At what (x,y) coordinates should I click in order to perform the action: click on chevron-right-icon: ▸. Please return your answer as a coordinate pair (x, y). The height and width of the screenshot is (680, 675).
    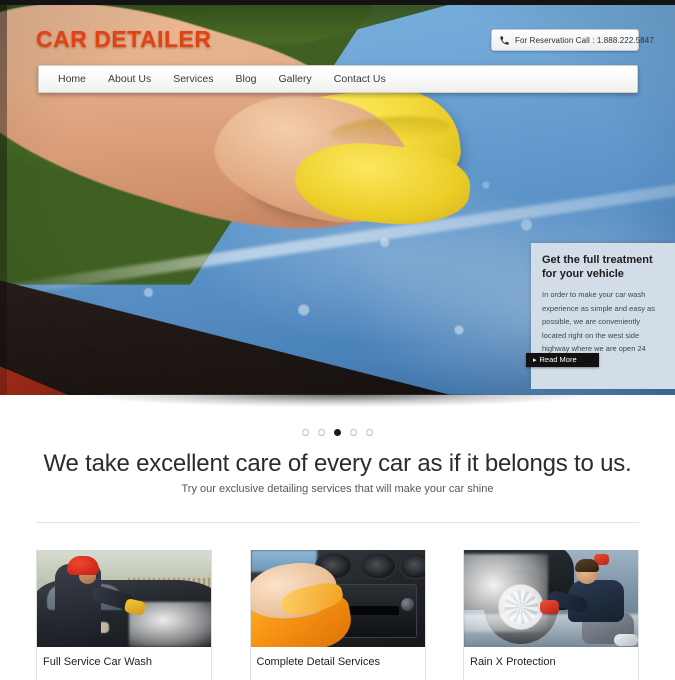
    Looking at the image, I should click on (535, 360).